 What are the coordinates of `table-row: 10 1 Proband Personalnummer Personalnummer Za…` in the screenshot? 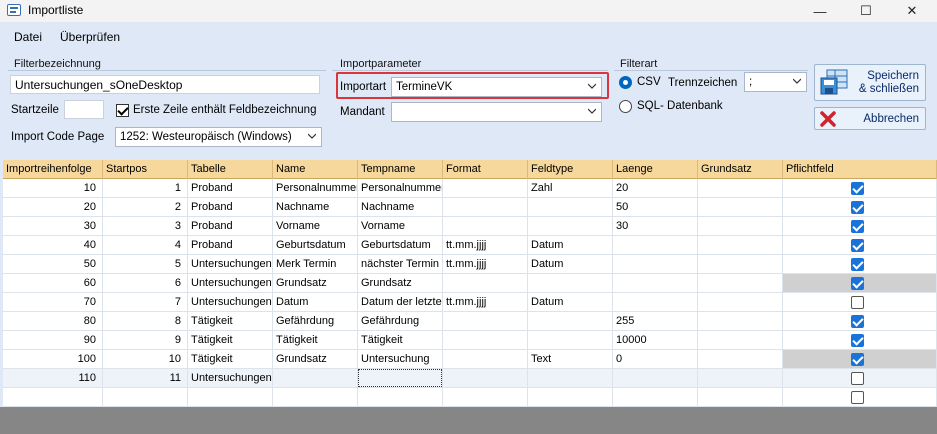 It's located at (470, 188).